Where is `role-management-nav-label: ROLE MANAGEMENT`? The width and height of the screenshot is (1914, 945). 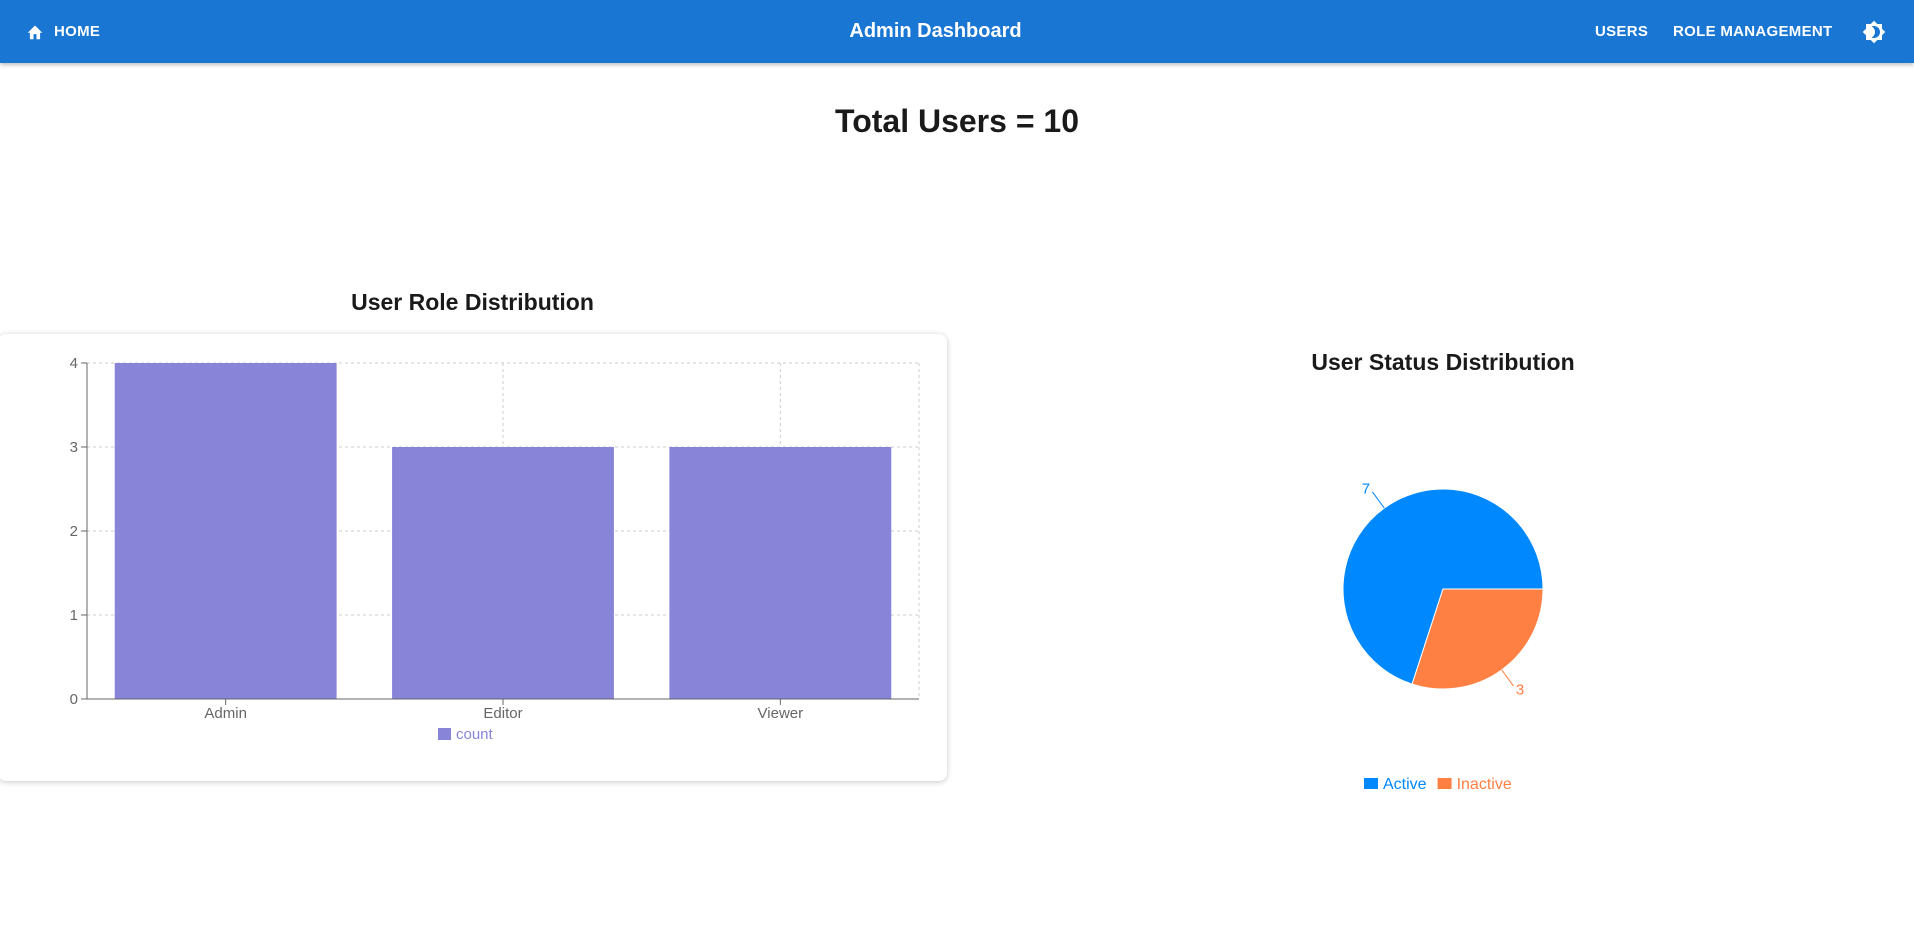
role-management-nav-label: ROLE MANAGEMENT is located at coordinates (1753, 31).